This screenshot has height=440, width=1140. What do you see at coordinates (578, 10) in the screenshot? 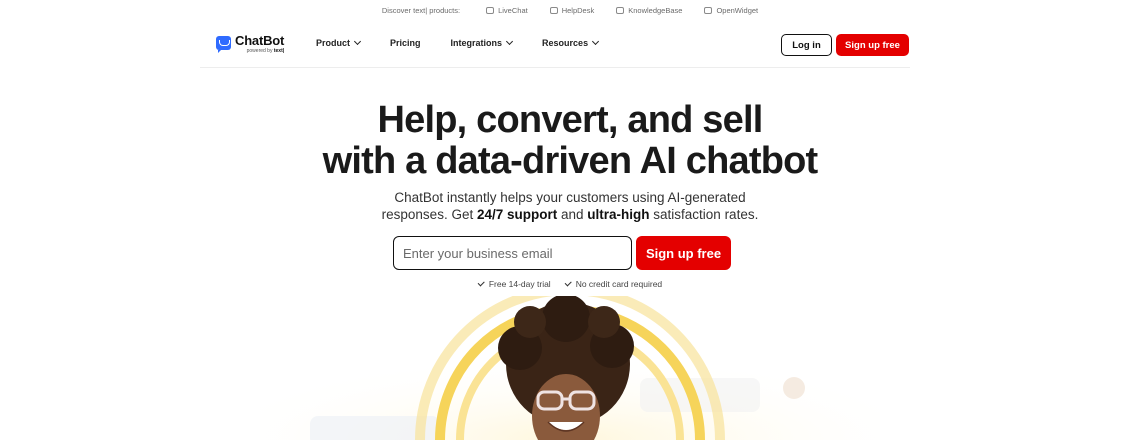
I see `product-link-label: HelpDesk` at bounding box center [578, 10].